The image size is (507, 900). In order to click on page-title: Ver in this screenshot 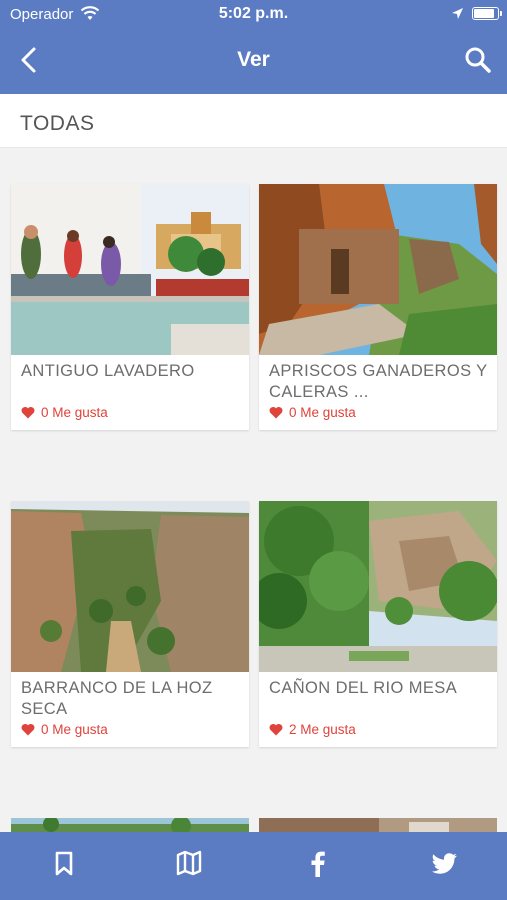, I will do `click(253, 59)`.